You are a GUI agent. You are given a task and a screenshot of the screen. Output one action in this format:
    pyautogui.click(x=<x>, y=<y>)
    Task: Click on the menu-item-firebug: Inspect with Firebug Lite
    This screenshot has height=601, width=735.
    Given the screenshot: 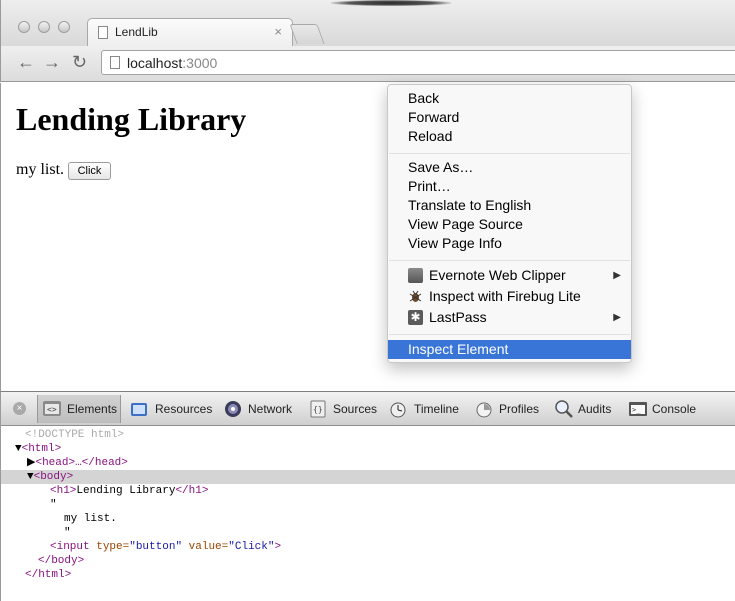 What is the action you would take?
    pyautogui.click(x=509, y=296)
    